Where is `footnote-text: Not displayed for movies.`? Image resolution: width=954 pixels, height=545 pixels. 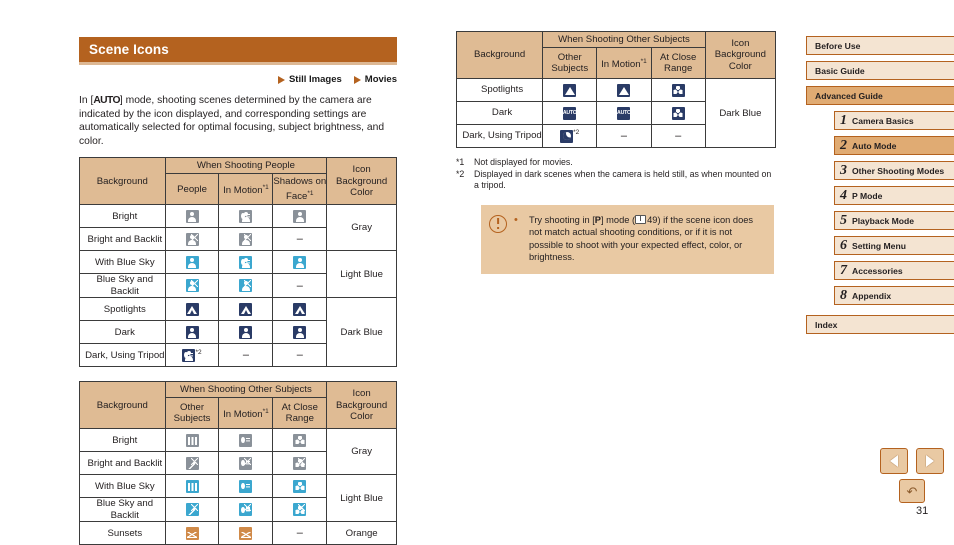
footnote-text: Not displayed for movies. is located at coordinates (523, 162).